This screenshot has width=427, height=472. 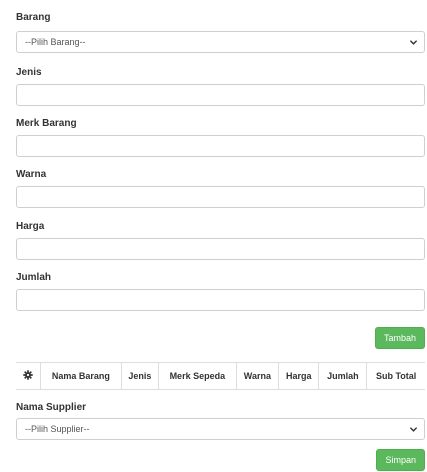 I want to click on gear-icon, so click(x=28, y=375).